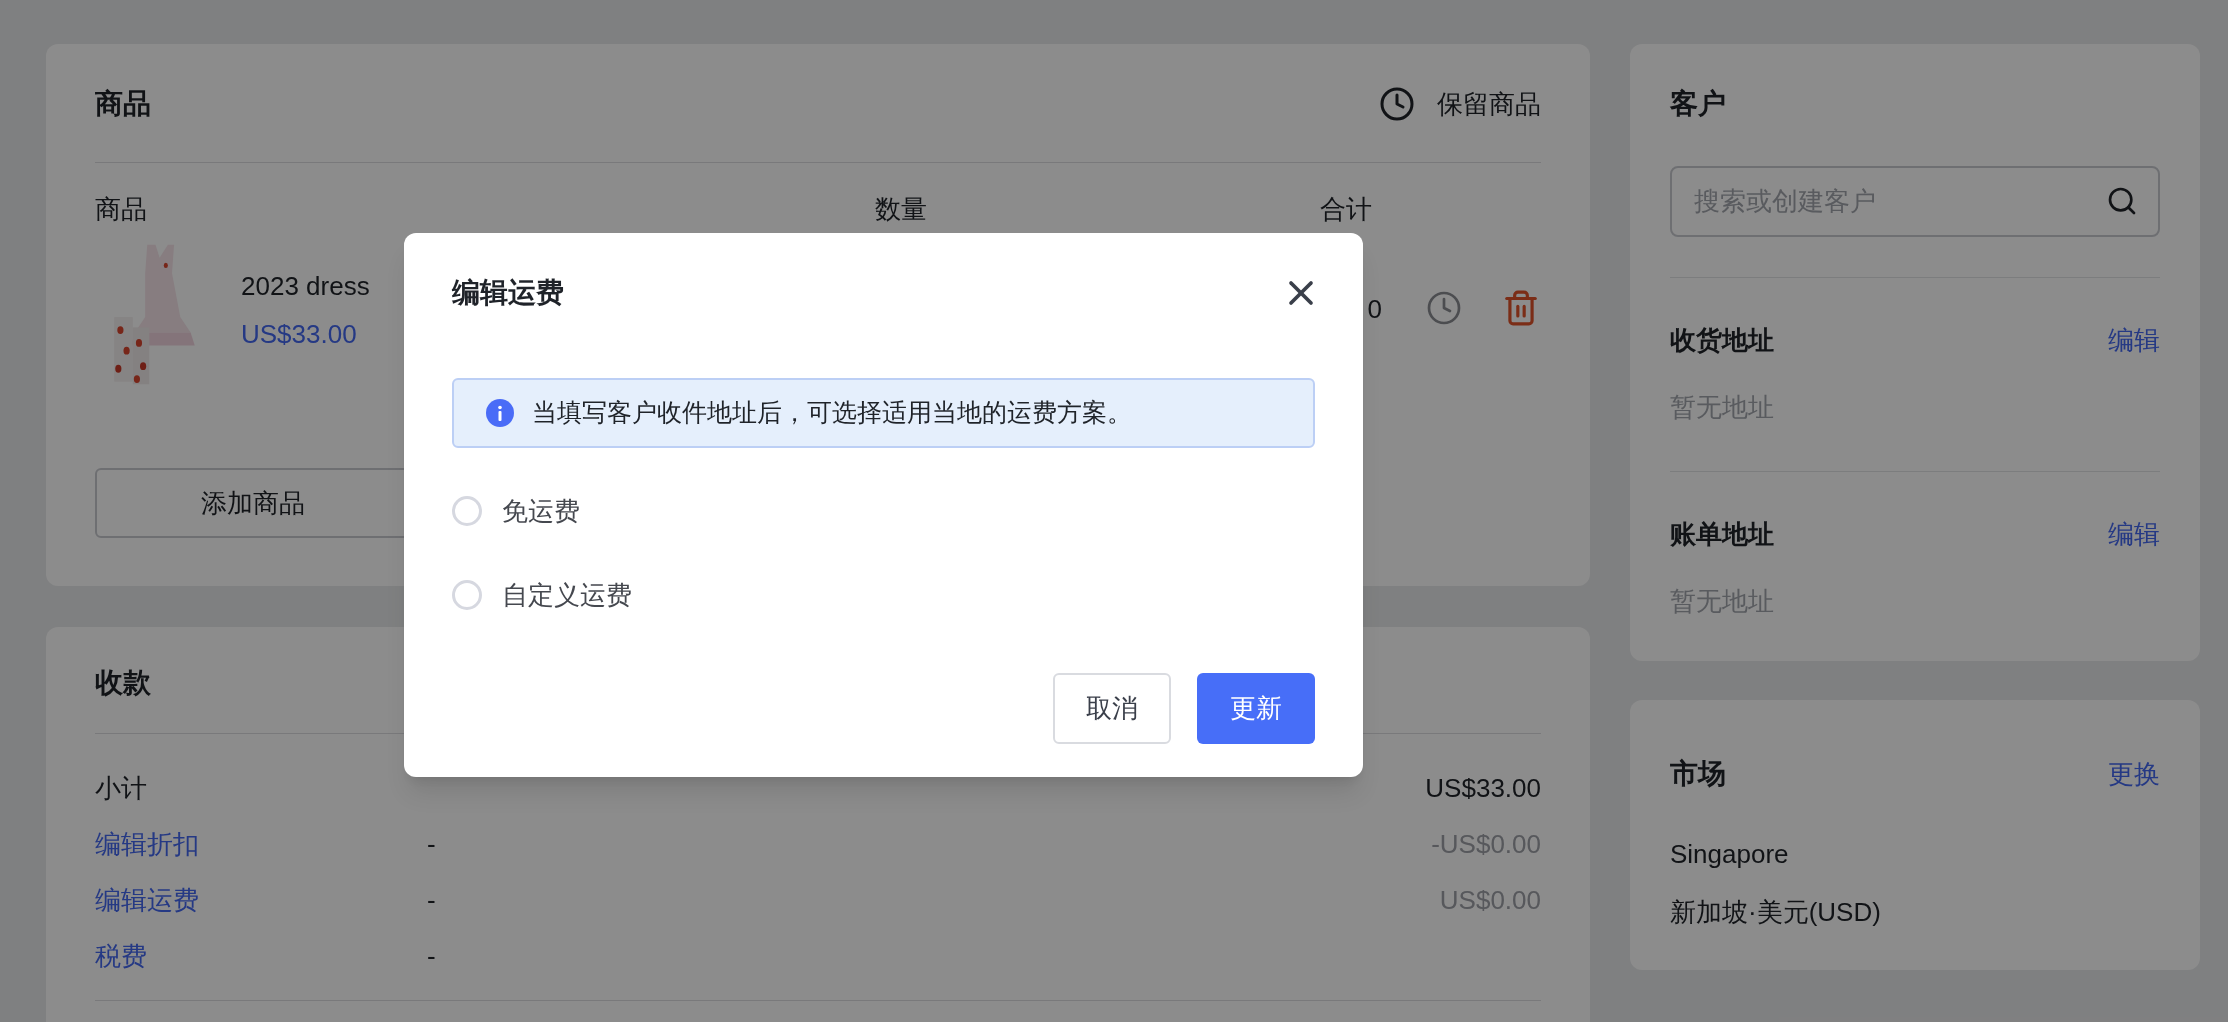  I want to click on delete-icon, so click(1521, 308).